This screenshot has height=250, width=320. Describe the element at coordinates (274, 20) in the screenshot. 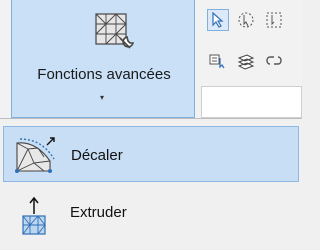

I see `select-more-icon` at that location.